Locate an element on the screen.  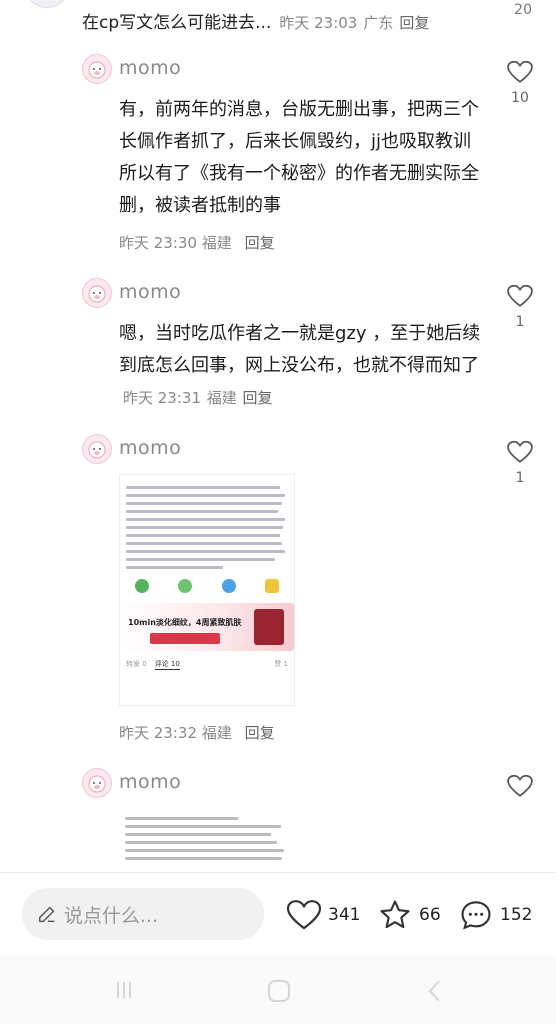
comment-count: 152 is located at coordinates (516, 915).